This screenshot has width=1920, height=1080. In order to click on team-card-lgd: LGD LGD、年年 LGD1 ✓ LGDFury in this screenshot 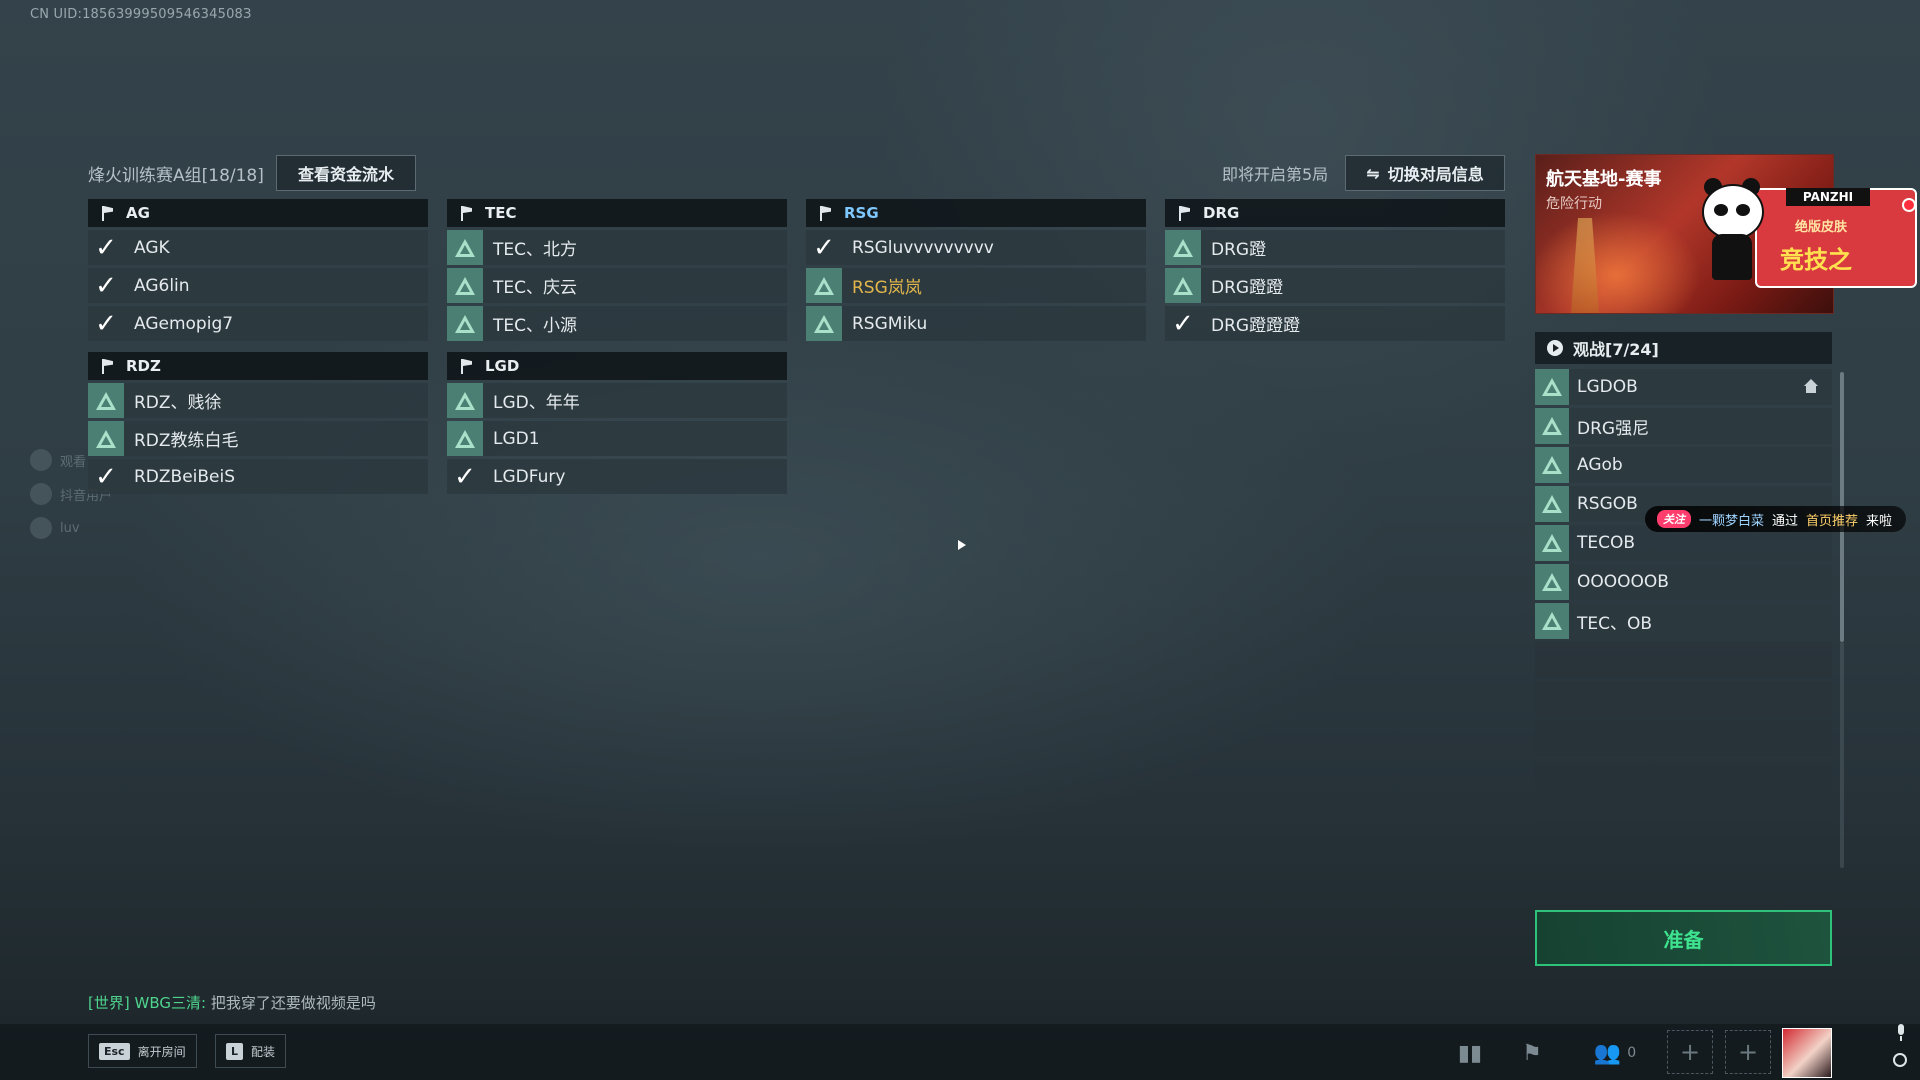, I will do `click(617, 423)`.